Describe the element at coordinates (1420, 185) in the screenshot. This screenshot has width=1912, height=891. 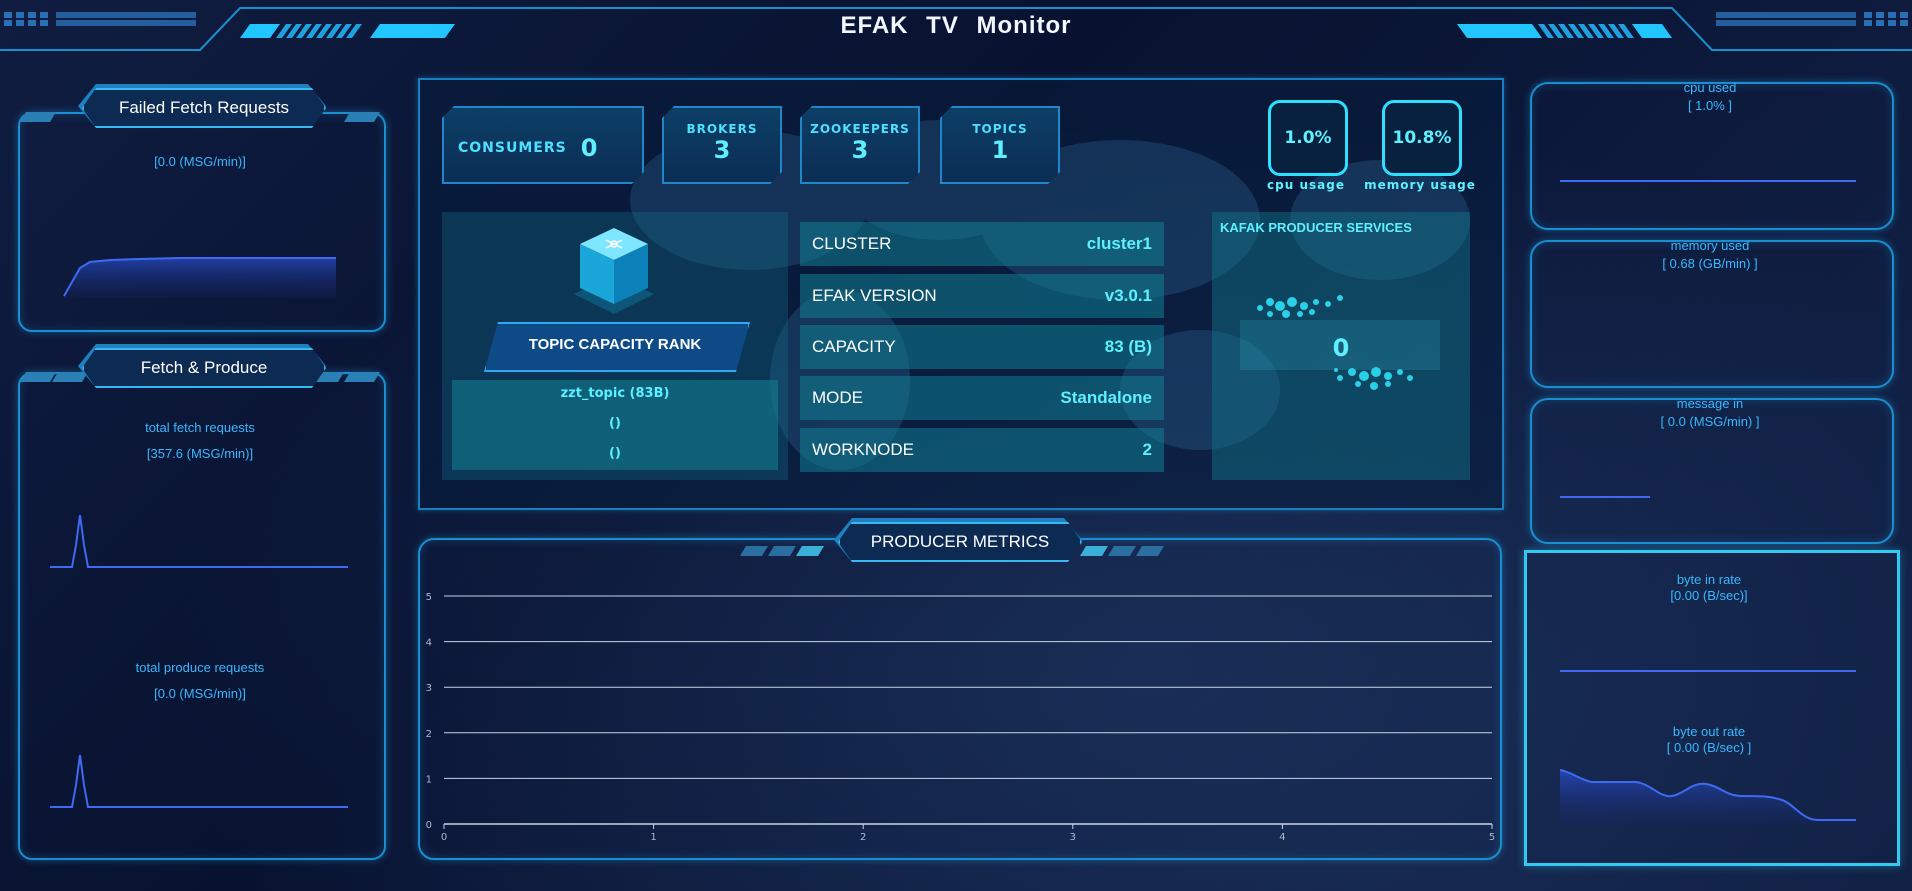
I see `memory-usage-label: memory usage` at that location.